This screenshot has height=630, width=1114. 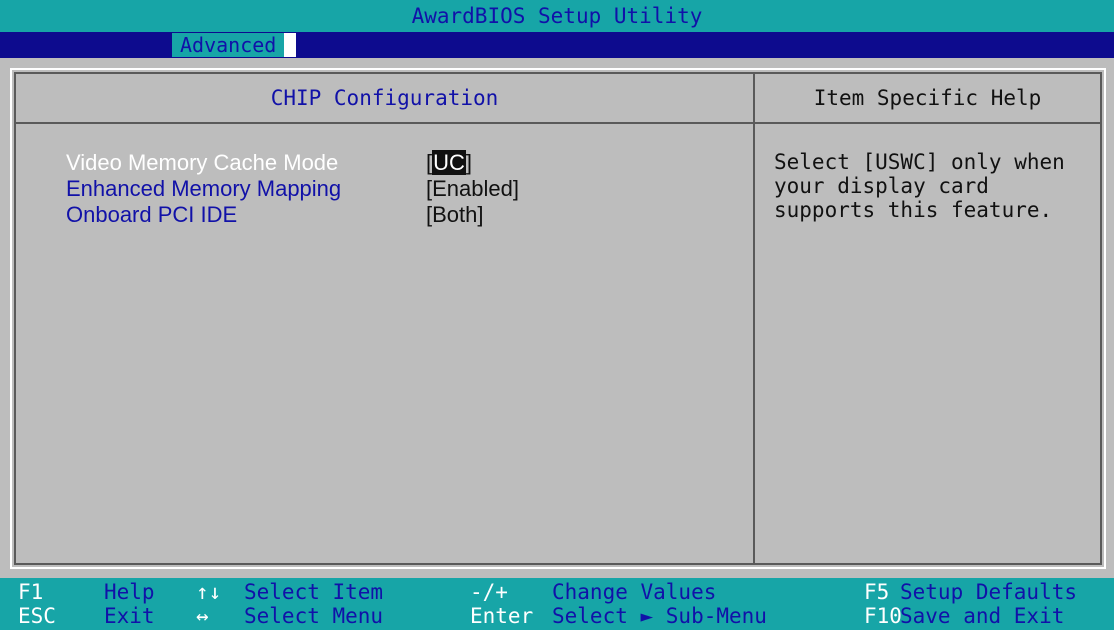 I want to click on key-esc: ESC, so click(x=37, y=616).